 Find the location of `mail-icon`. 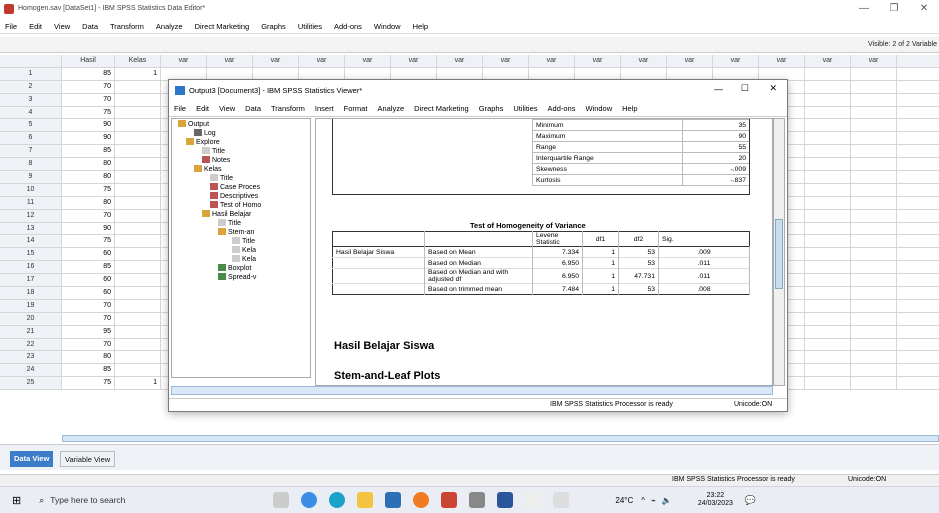

mail-icon is located at coordinates (393, 500).